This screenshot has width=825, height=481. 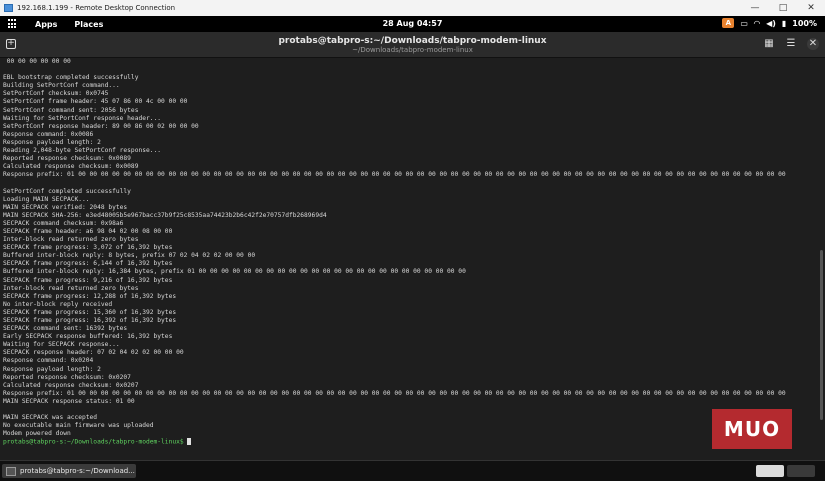 What do you see at coordinates (769, 44) in the screenshot?
I see `tab-overview-icon: ▦` at bounding box center [769, 44].